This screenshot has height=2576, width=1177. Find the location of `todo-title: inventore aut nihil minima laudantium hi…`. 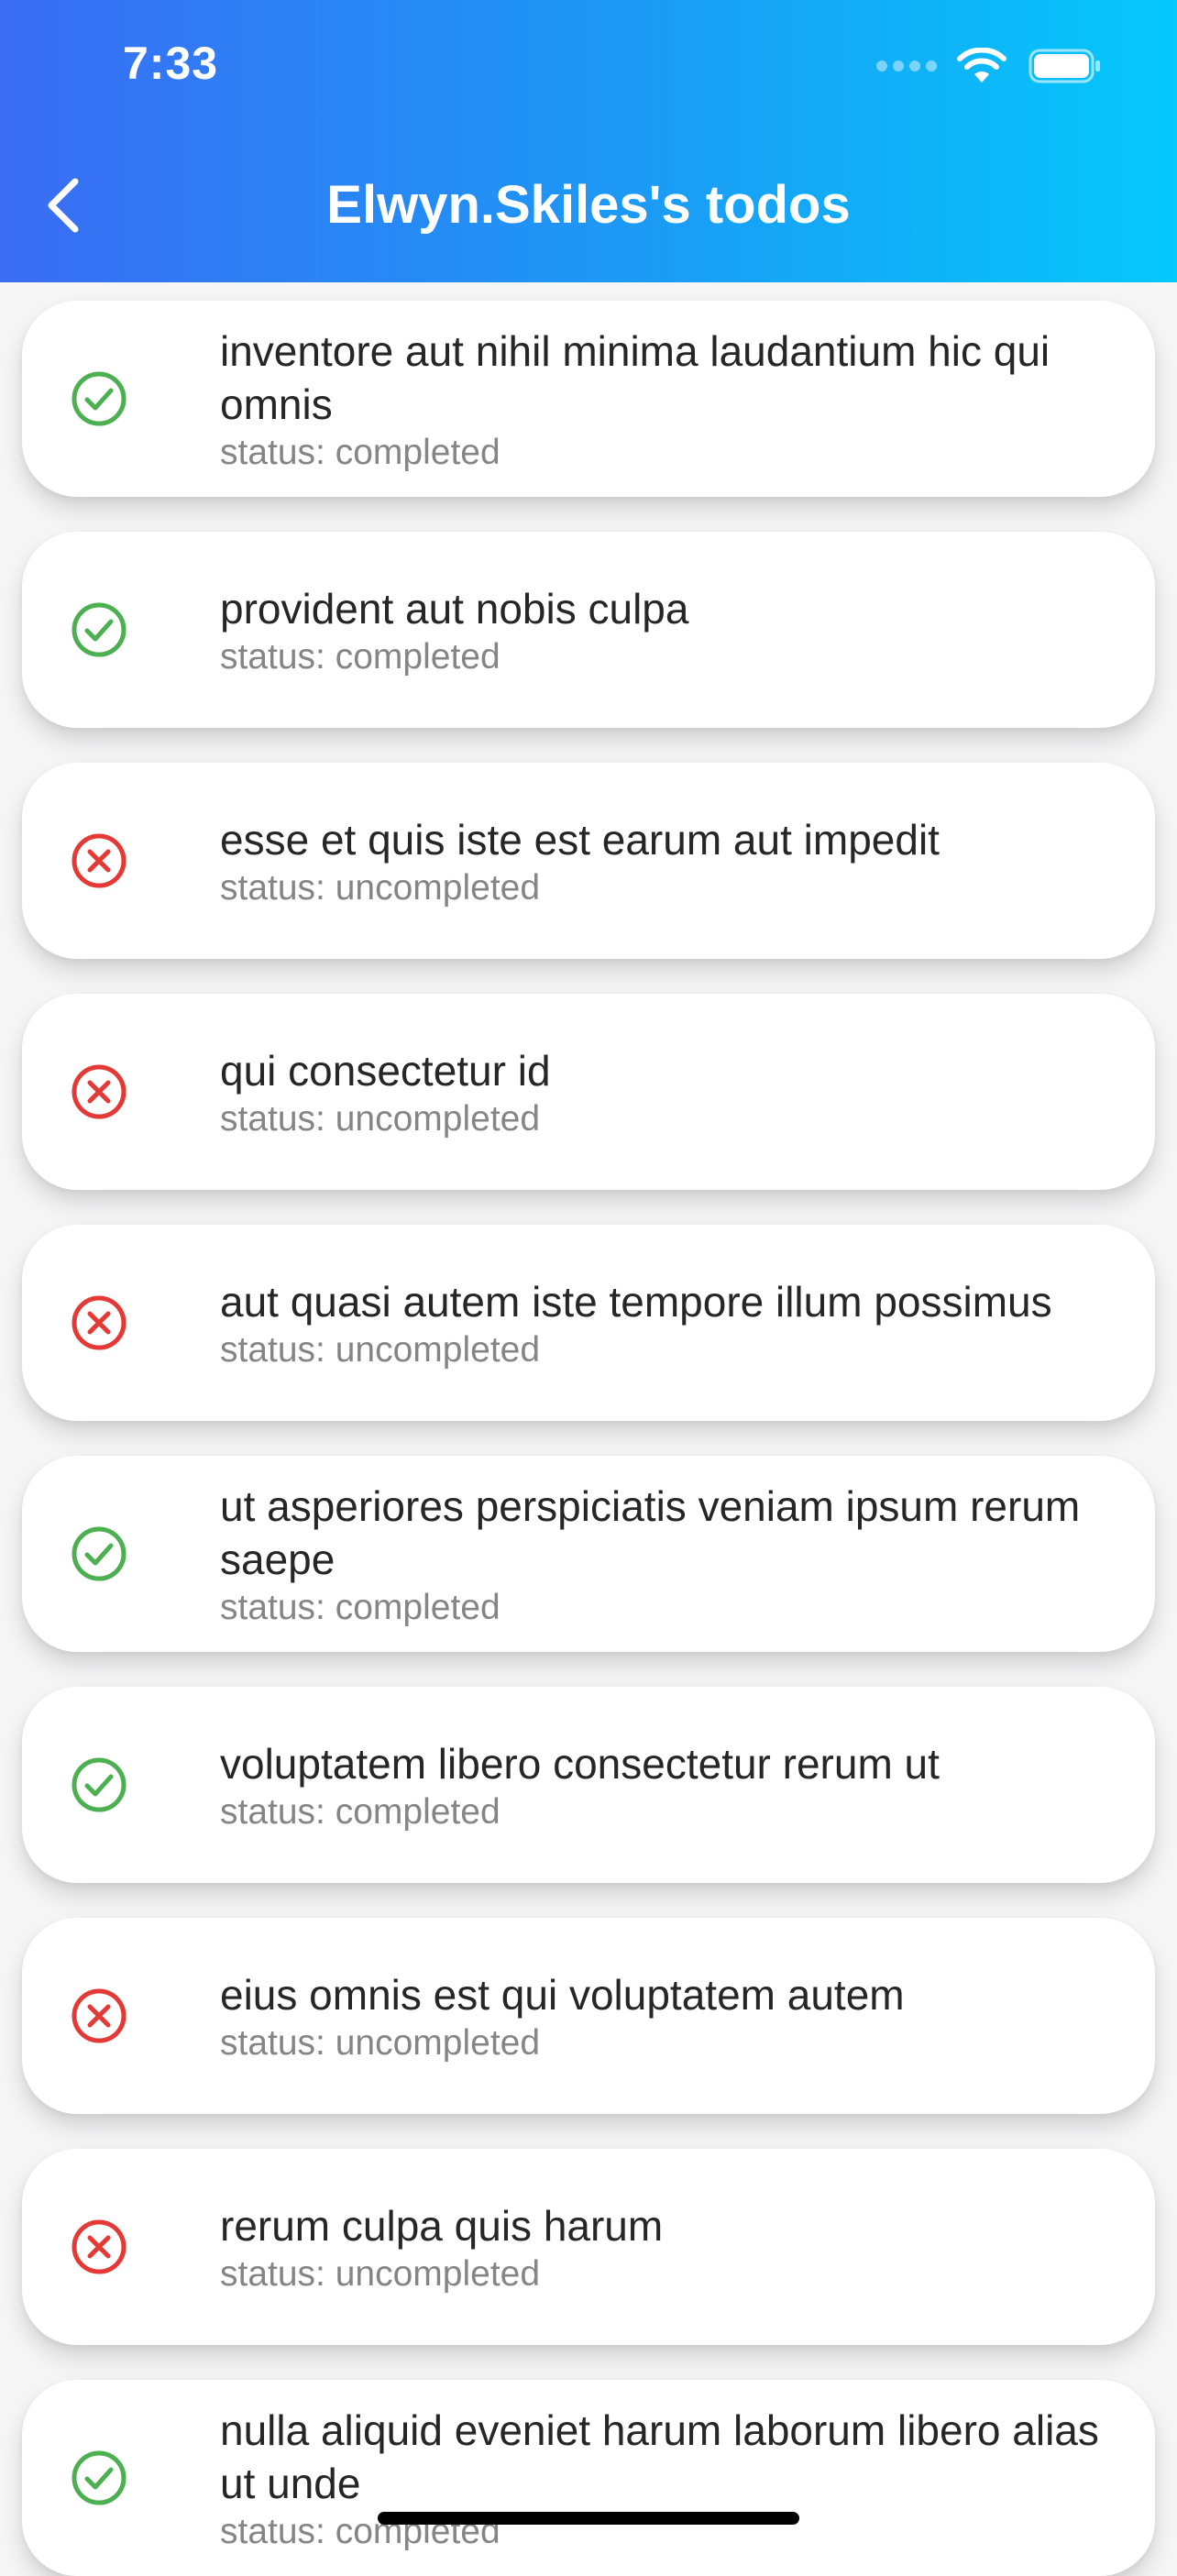

todo-title: inventore aut nihil minima laudantium hi… is located at coordinates (635, 378).